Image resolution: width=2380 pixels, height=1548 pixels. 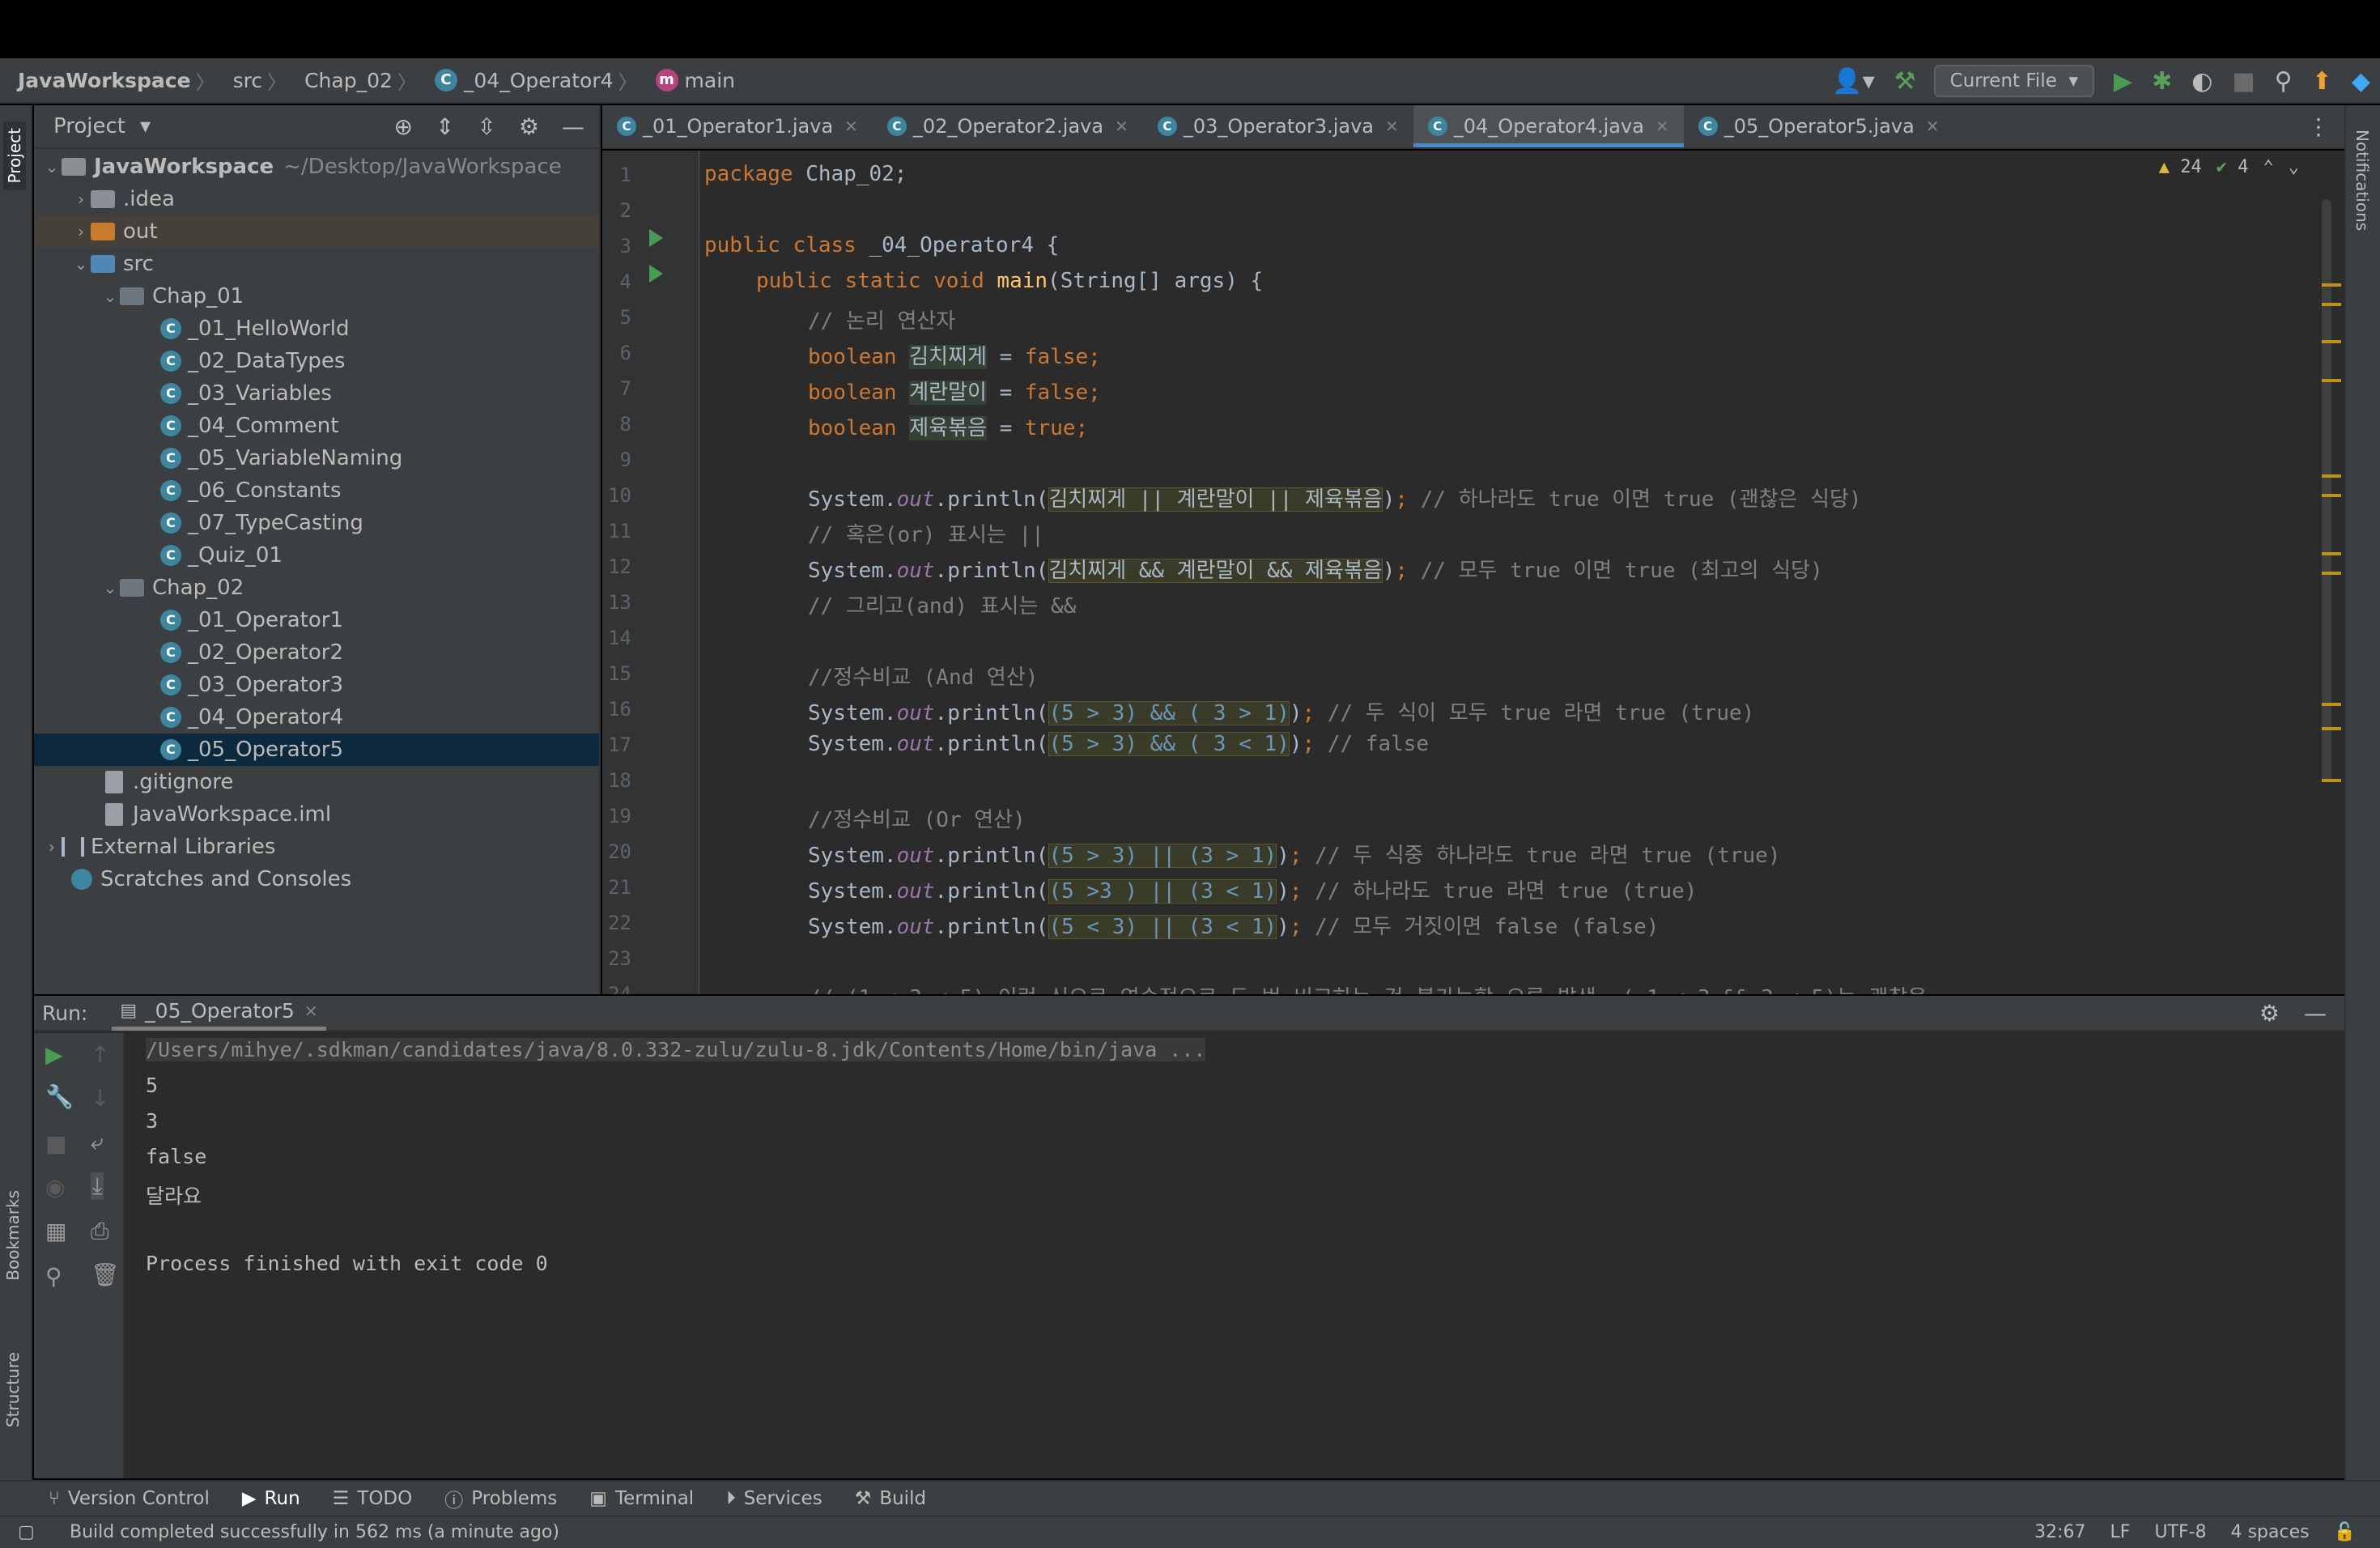 What do you see at coordinates (2326, 126) in the screenshot?
I see `more-icon: ⋮` at bounding box center [2326, 126].